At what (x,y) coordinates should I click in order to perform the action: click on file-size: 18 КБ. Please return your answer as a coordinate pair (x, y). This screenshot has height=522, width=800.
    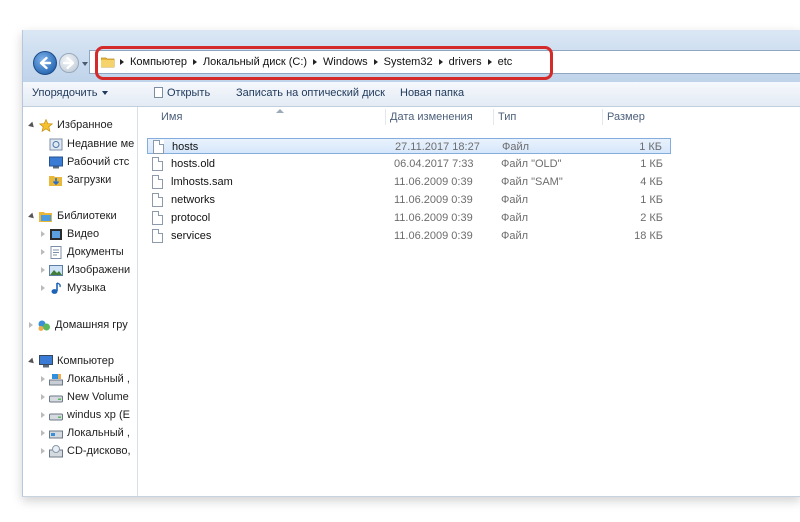
    Looking at the image, I should click on (648, 236).